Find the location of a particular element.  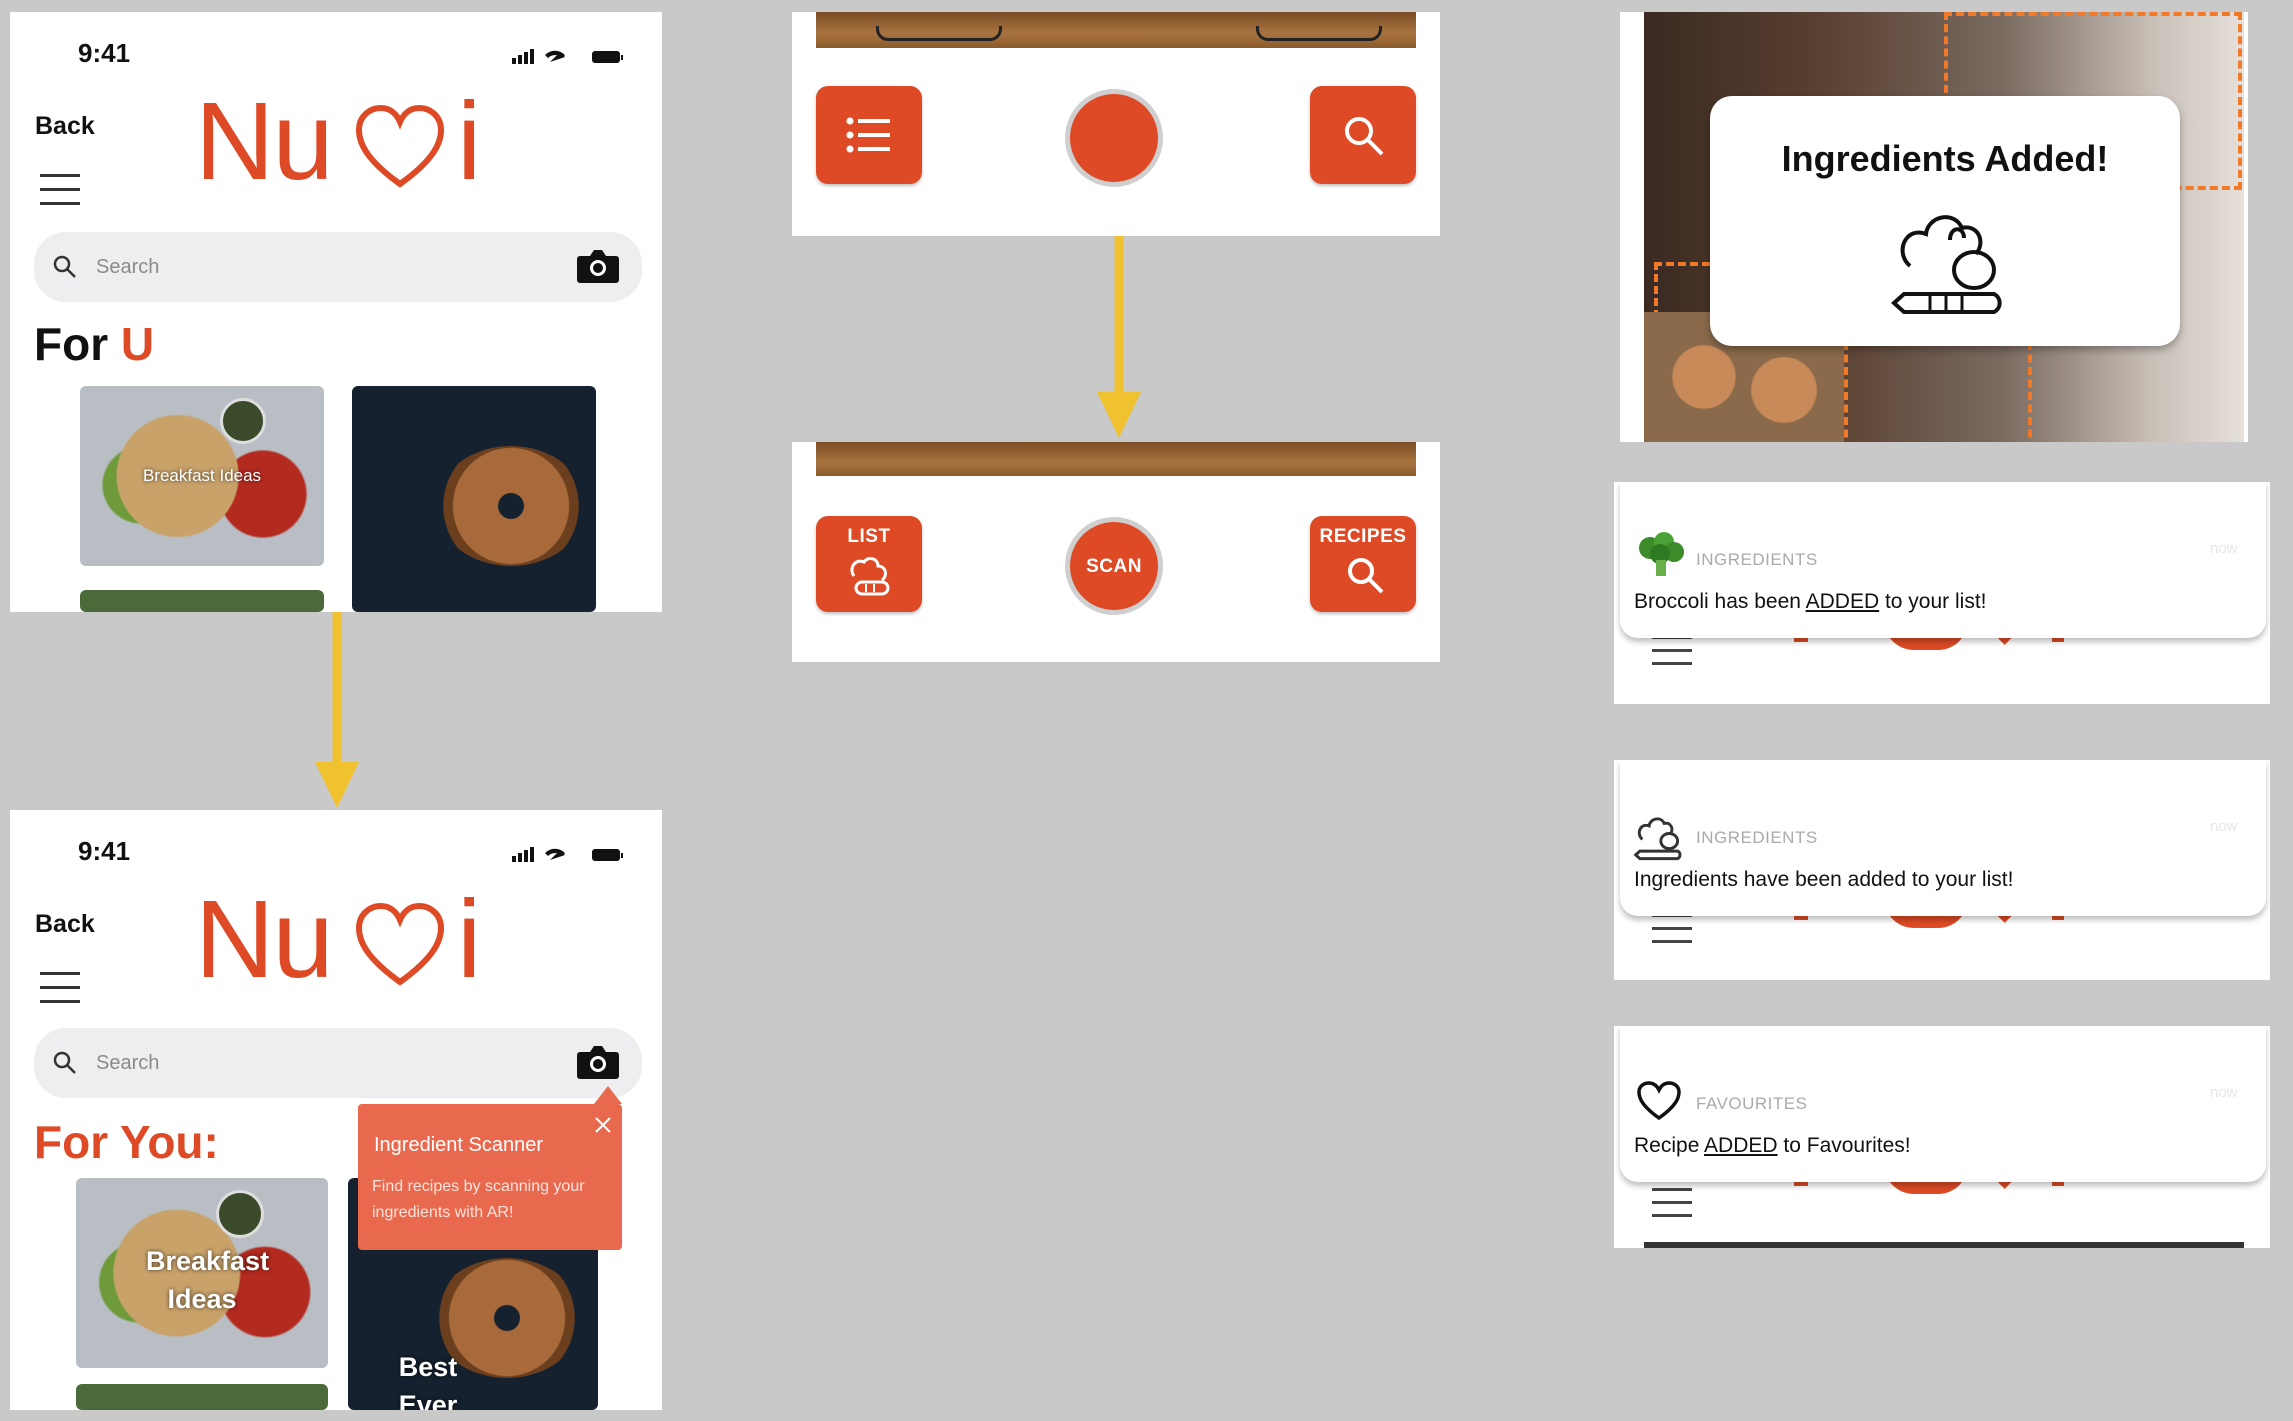

scanner-toolbar-before is located at coordinates (1116, 124).